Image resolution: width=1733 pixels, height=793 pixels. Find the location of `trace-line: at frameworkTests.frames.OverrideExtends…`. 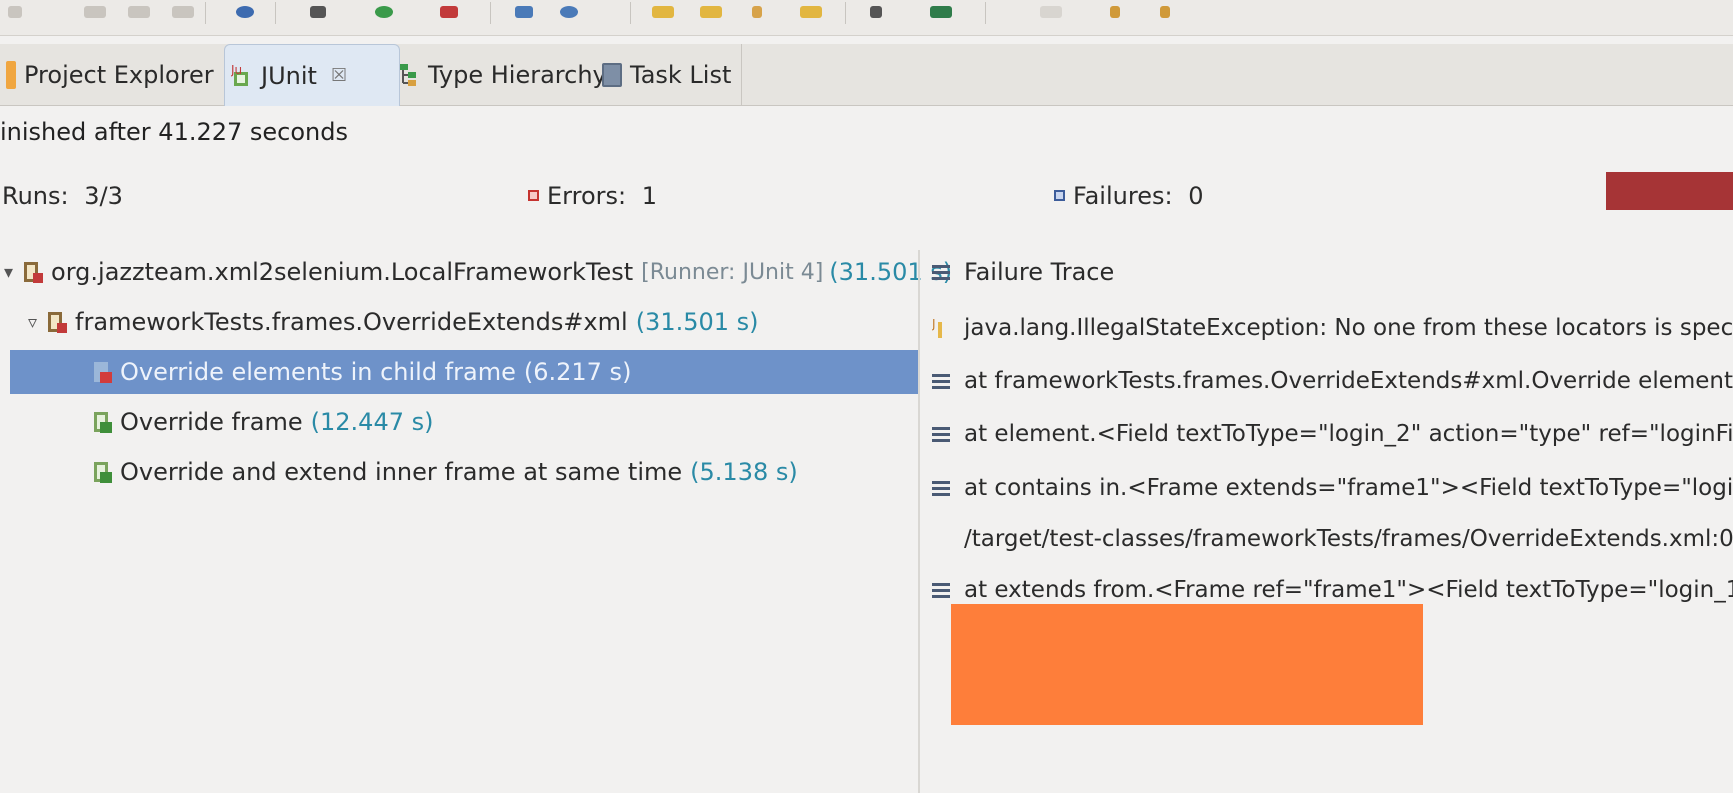

trace-line: at frameworkTests.frames.OverrideExtends… is located at coordinates (1332, 381).